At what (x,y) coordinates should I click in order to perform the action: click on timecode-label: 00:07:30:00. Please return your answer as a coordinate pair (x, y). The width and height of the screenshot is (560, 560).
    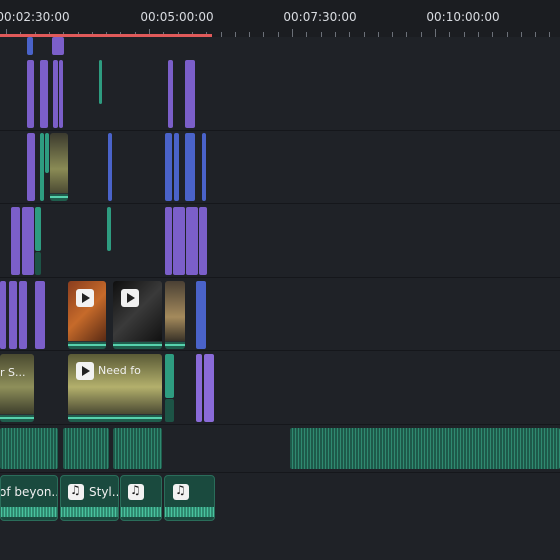
    Looking at the image, I should click on (320, 17).